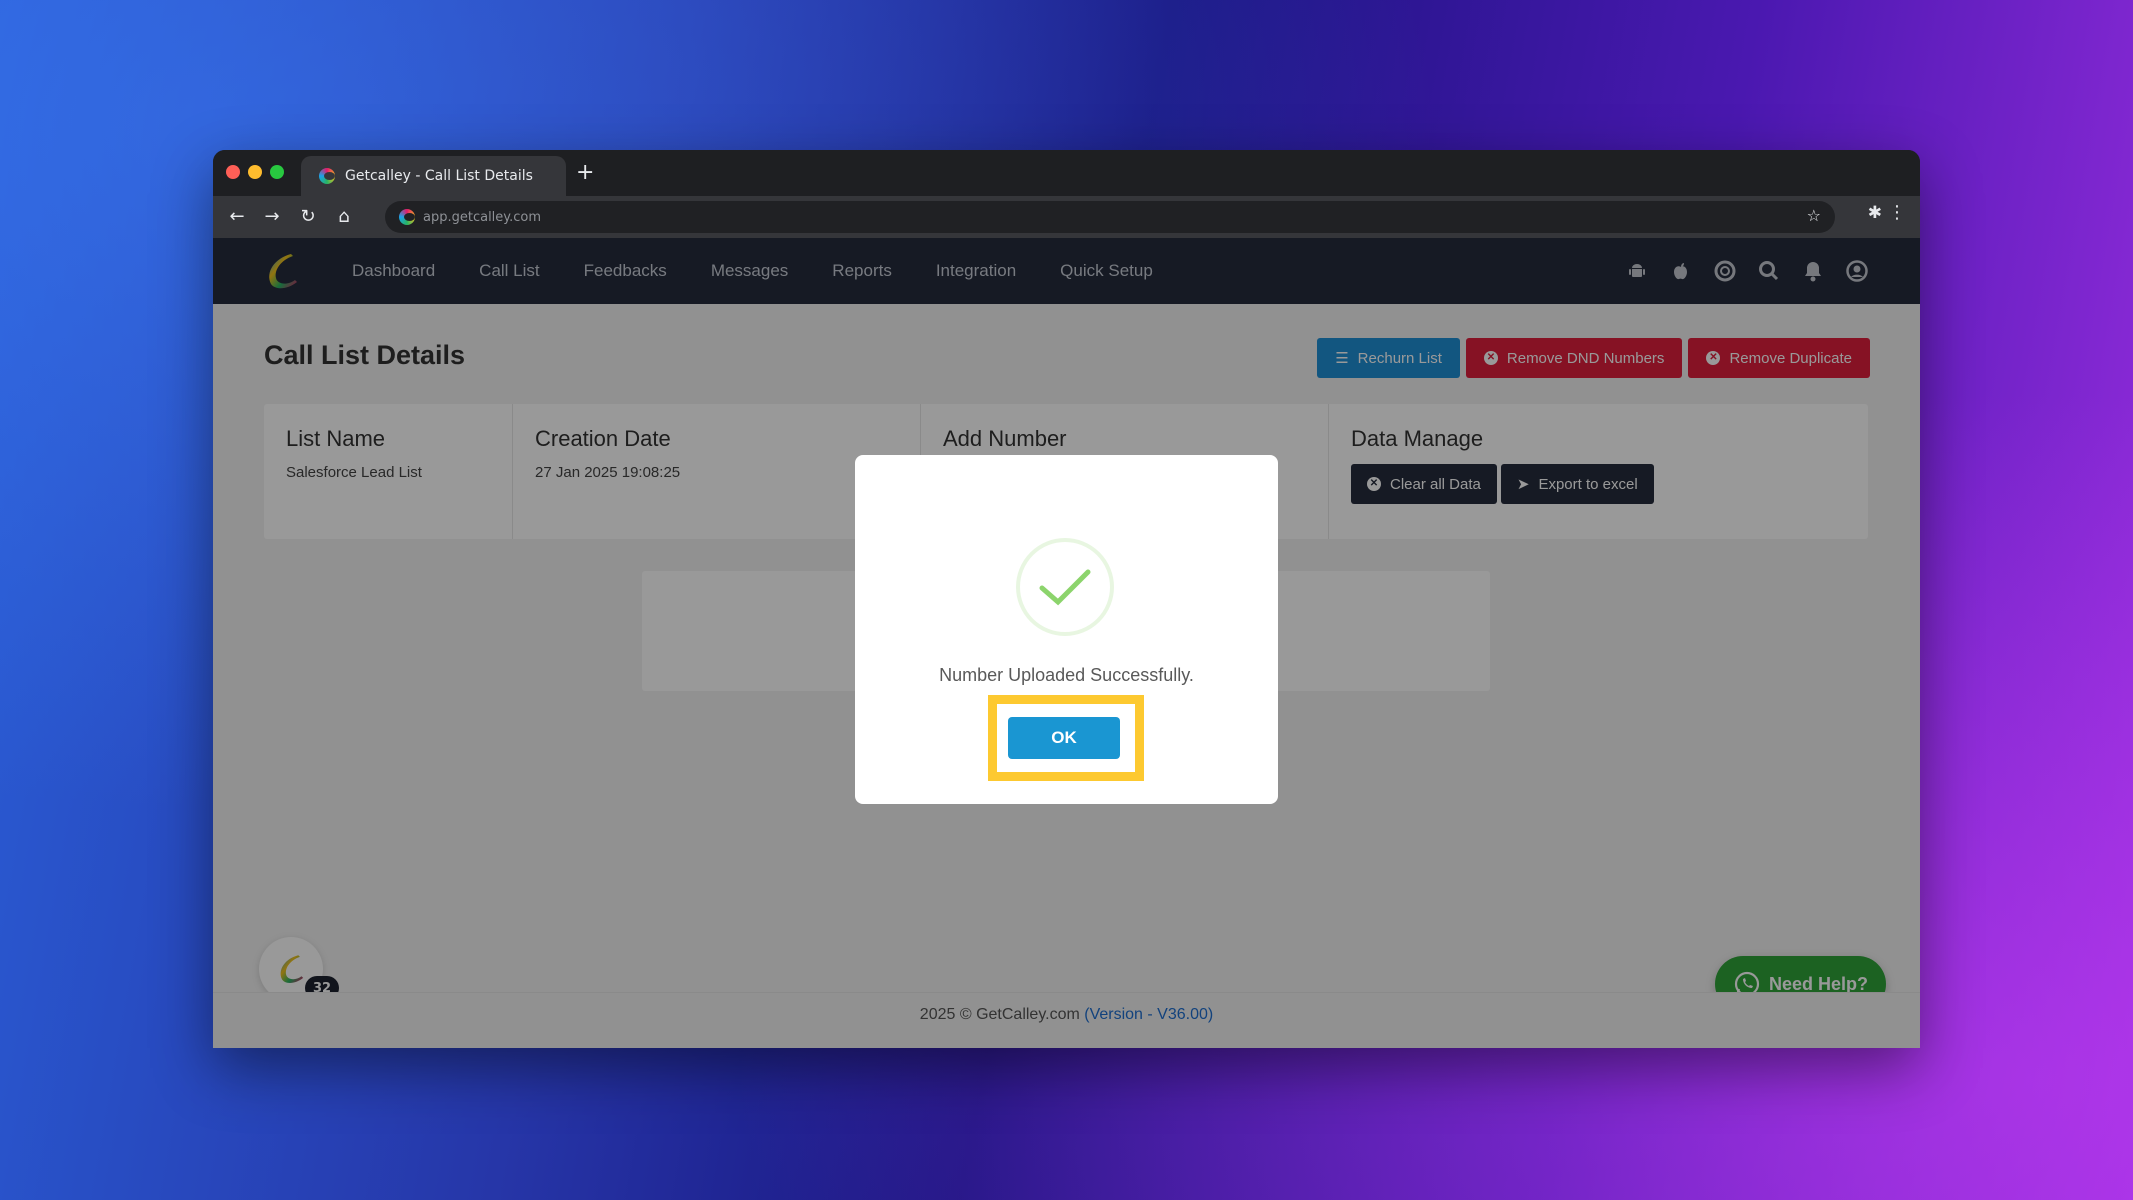  I want to click on favicon-icon, so click(327, 176).